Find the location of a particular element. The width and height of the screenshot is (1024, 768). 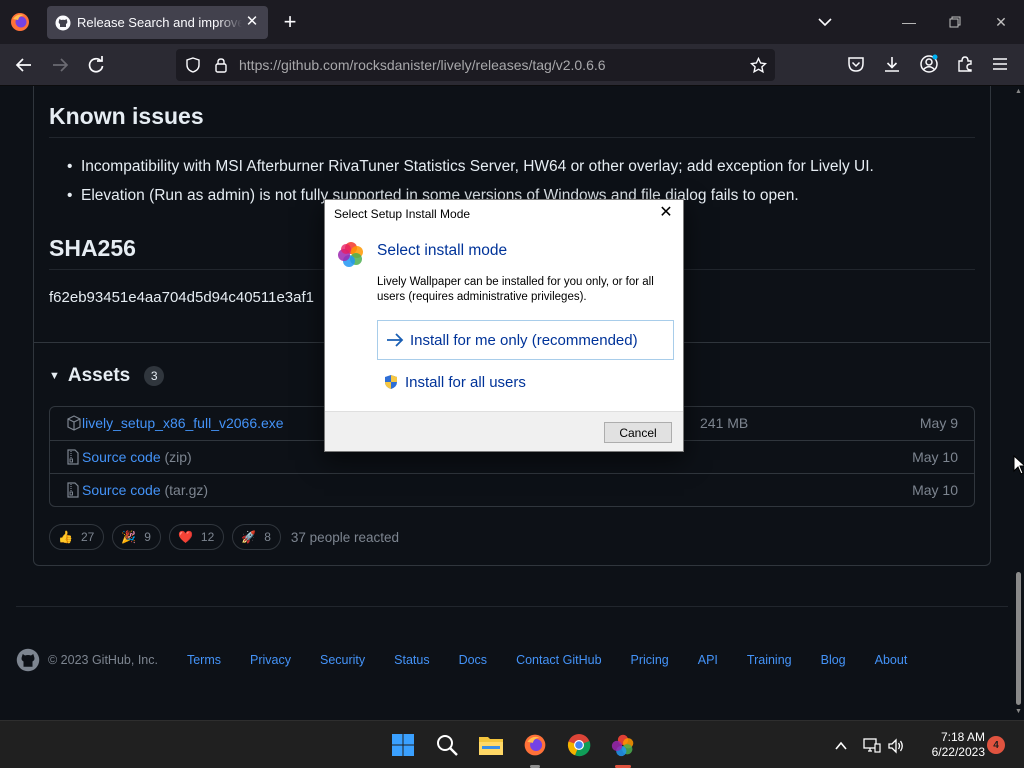

footer-link-terms: Terms is located at coordinates (204, 660).